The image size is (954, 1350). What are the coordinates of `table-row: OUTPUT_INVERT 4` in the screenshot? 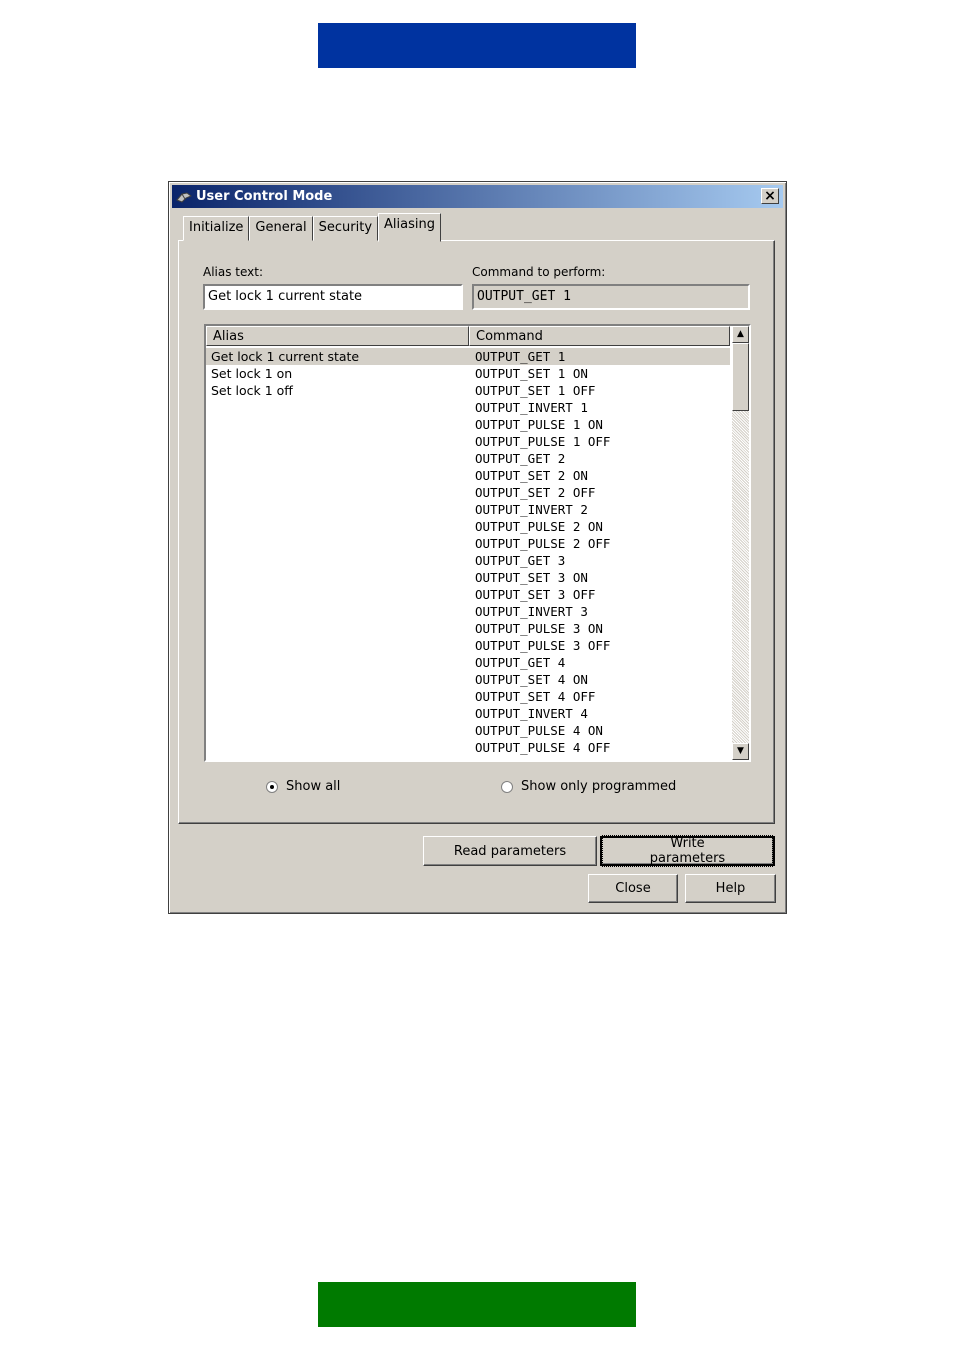 It's located at (468, 713).